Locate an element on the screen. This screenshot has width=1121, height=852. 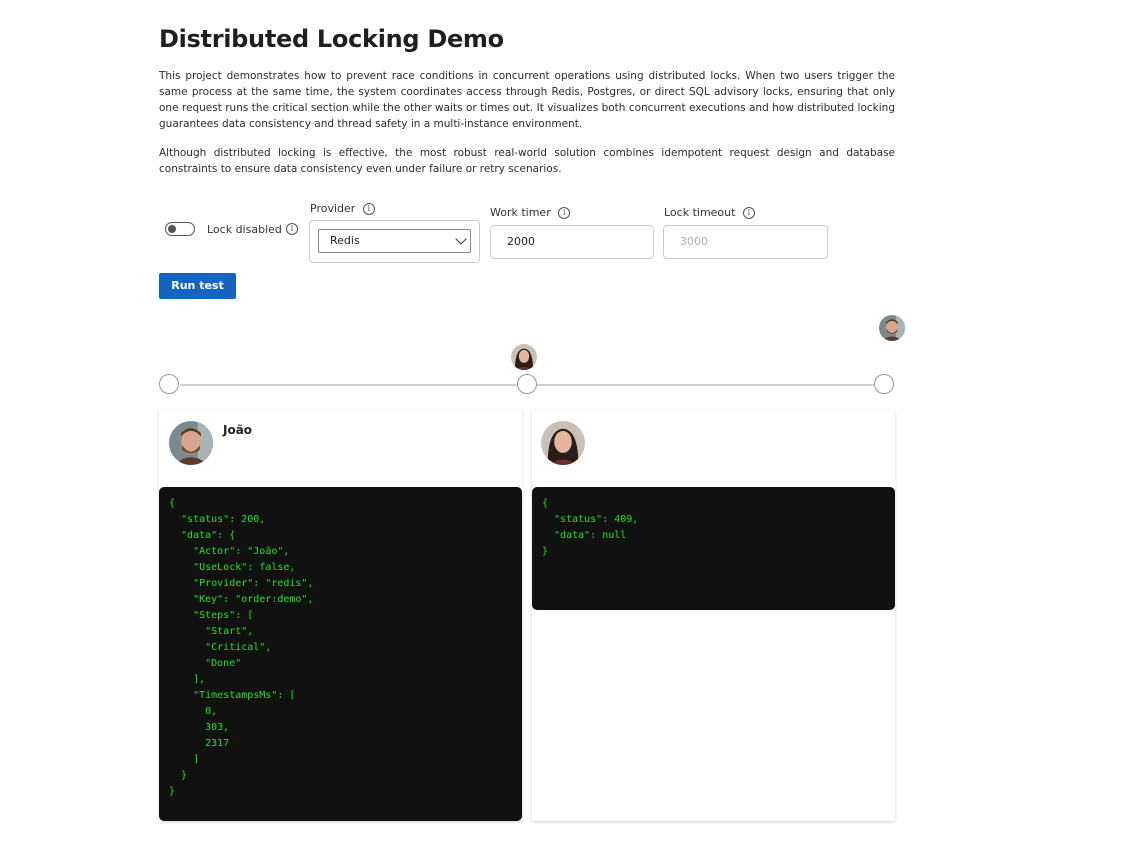
provider-select: Redis is located at coordinates (394, 241).